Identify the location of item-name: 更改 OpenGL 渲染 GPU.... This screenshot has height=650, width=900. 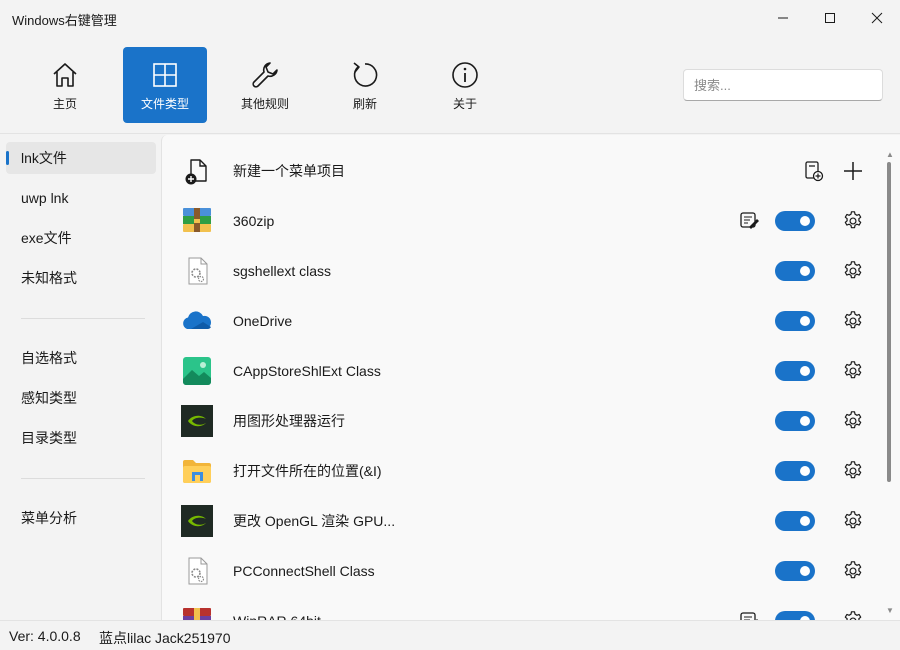
(314, 521).